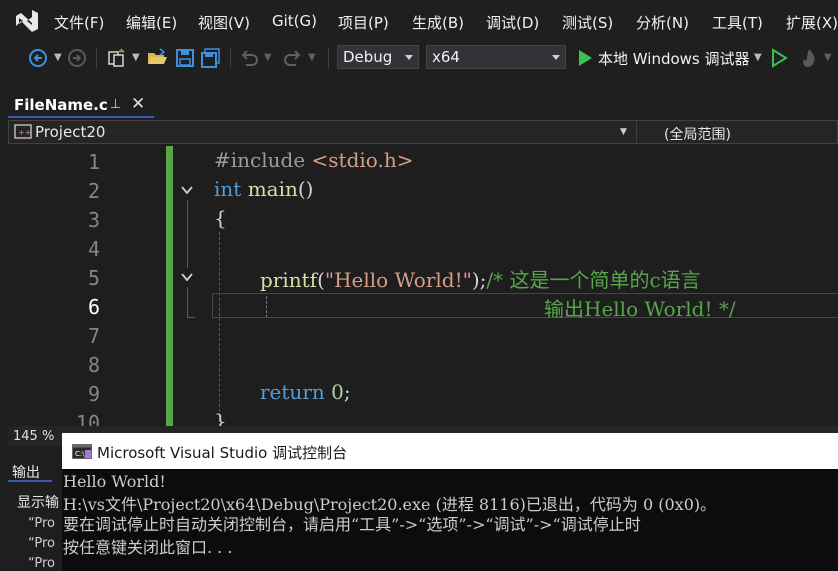 The height and width of the screenshot is (571, 838). I want to click on line-number: 3, so click(93, 220).